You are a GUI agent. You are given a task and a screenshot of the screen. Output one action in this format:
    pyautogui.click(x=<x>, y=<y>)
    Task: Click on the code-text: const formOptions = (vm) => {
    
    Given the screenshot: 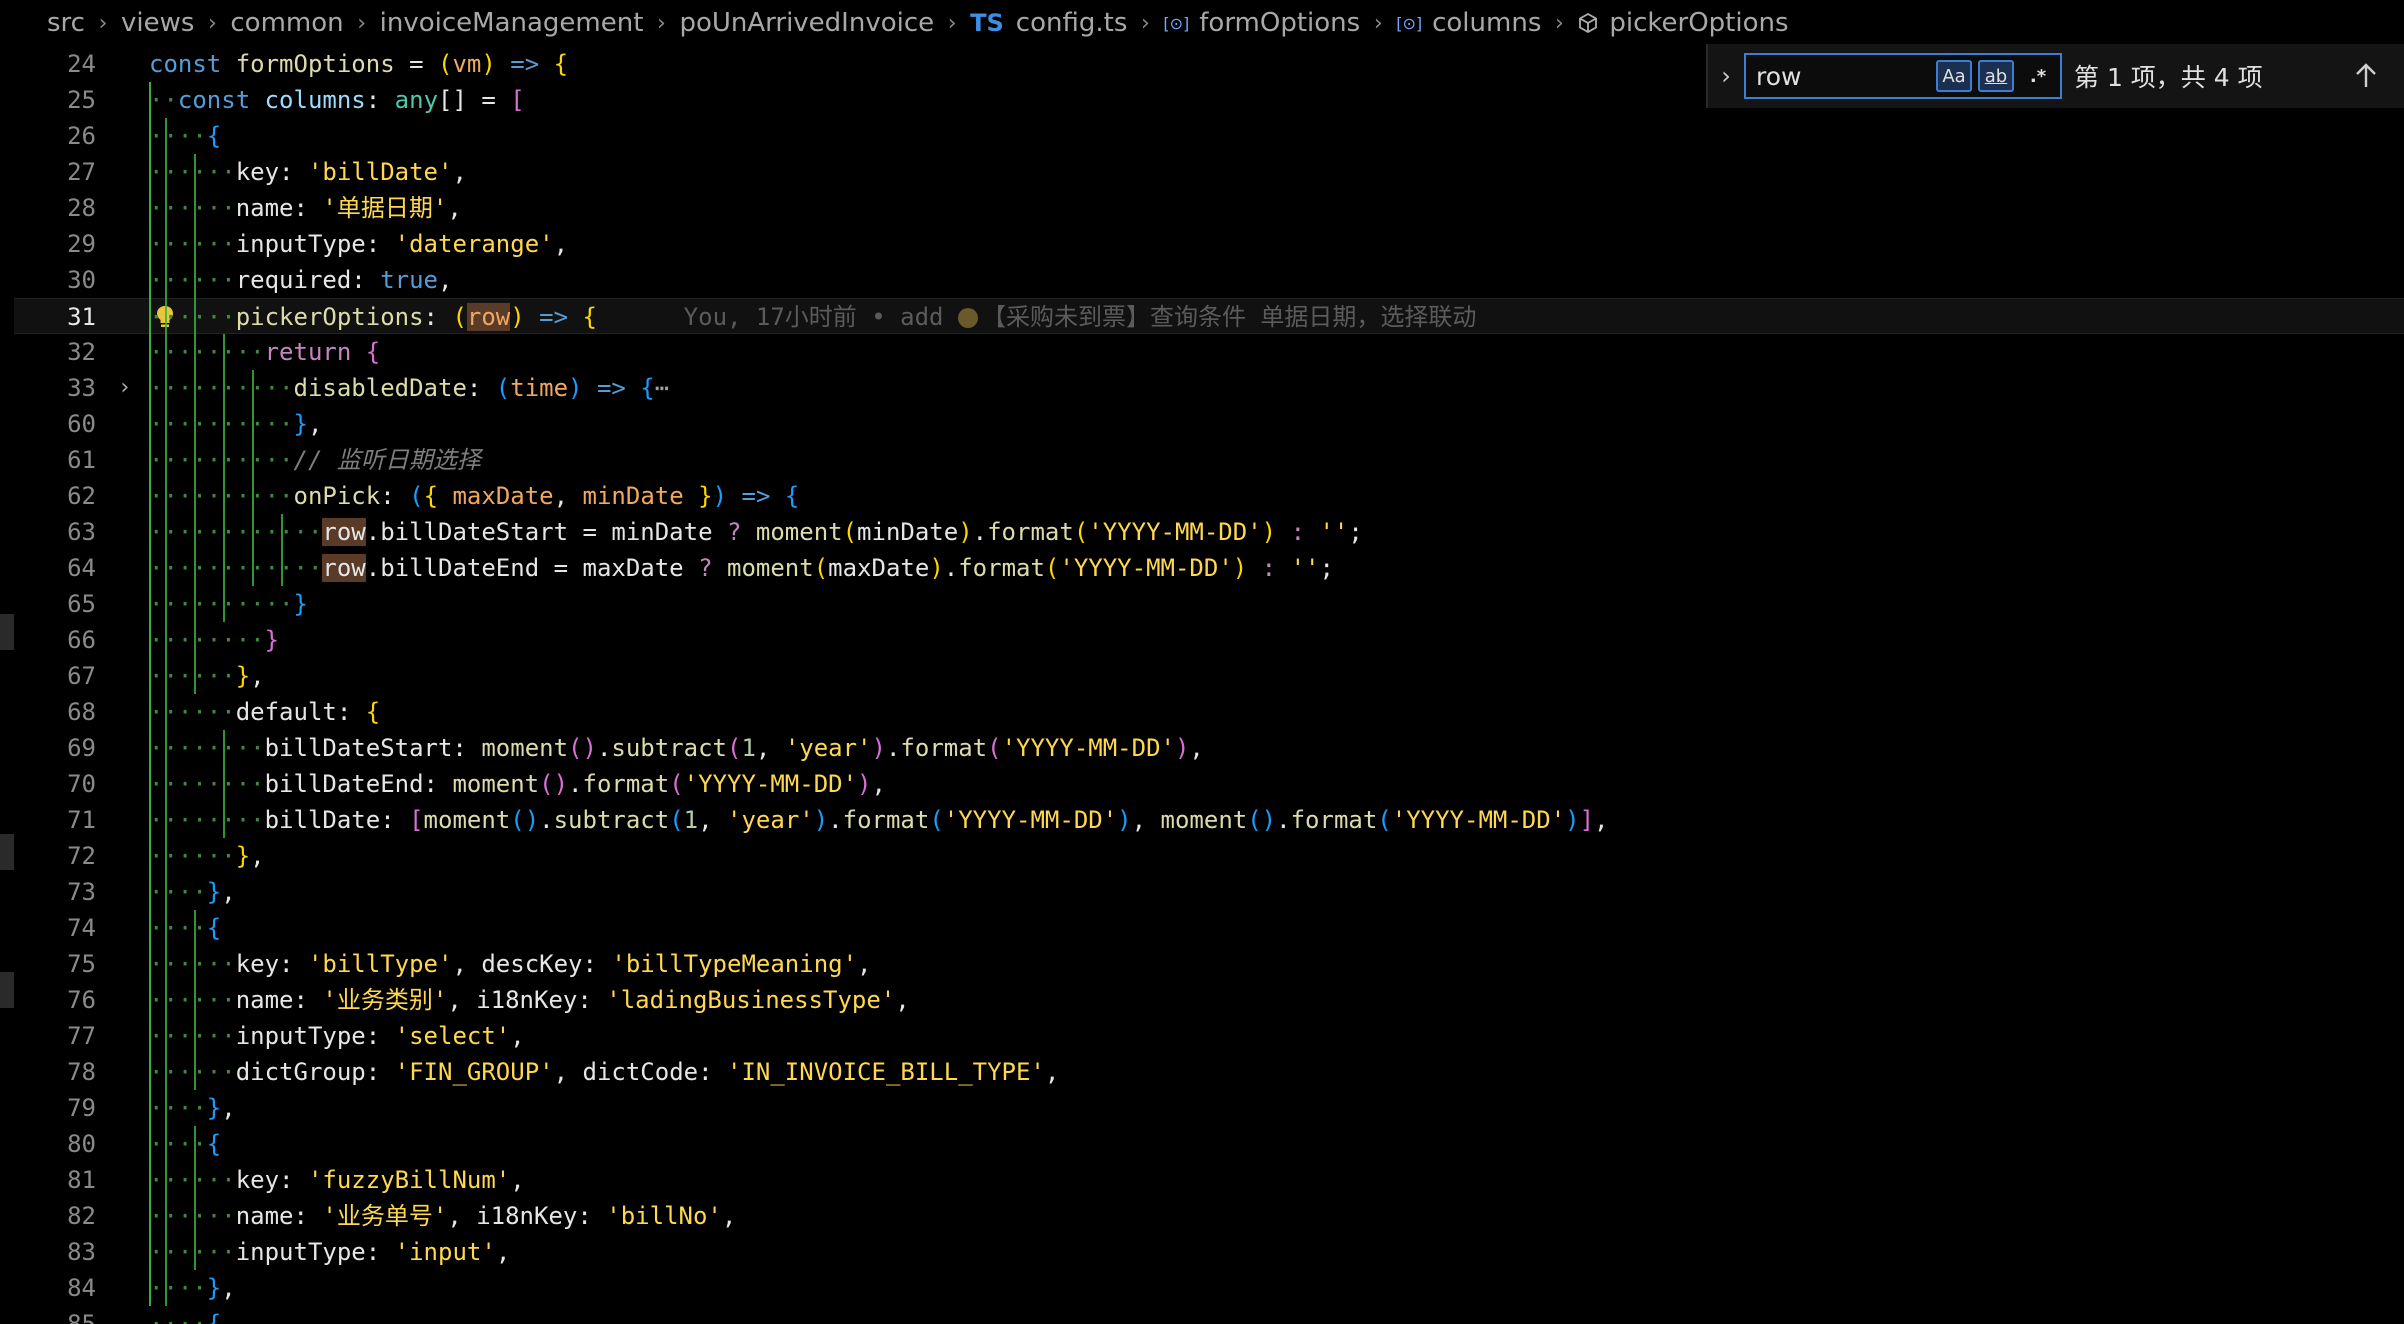 What is the action you would take?
    pyautogui.click(x=358, y=64)
    